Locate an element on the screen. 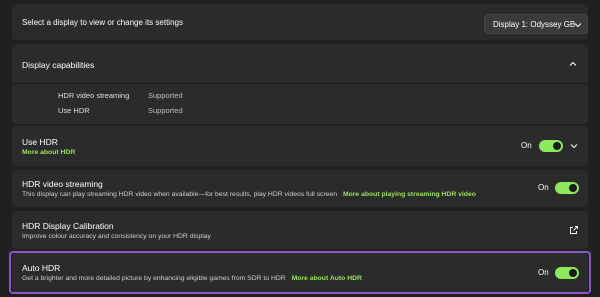  hdr-streaming-title: HDR video streaming is located at coordinates (62, 184).